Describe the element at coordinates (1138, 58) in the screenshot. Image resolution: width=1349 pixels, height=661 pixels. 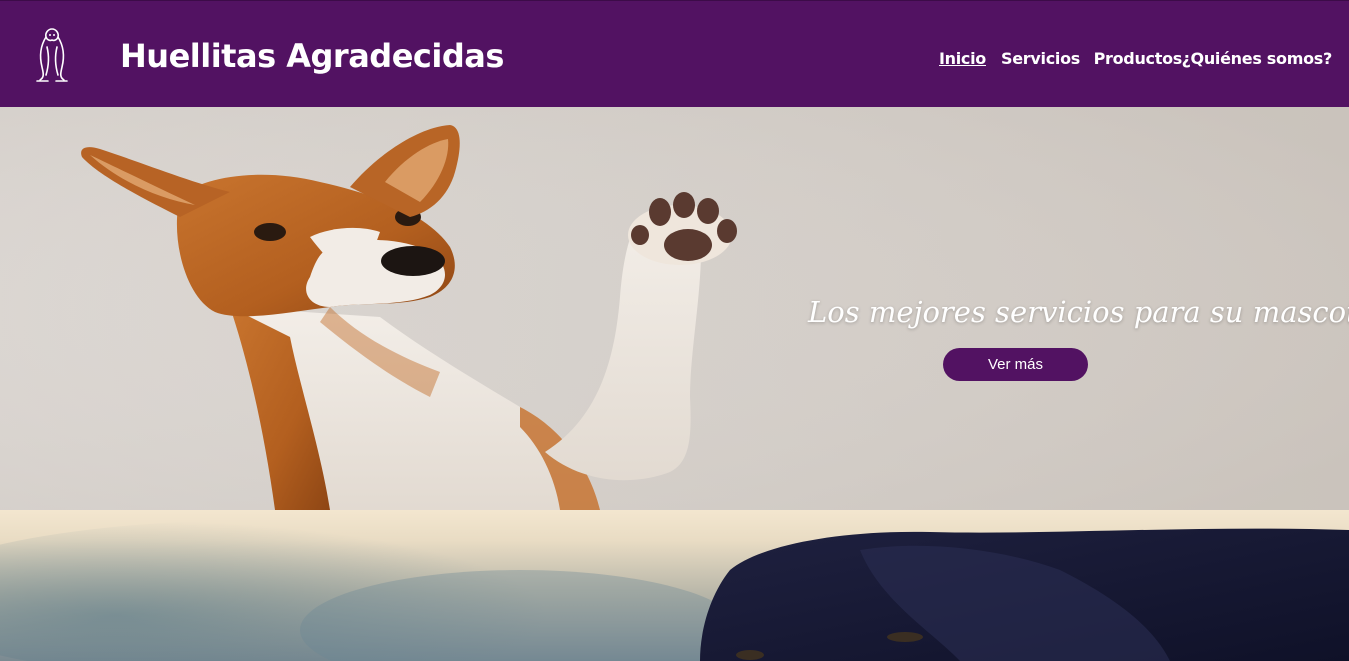
I see `nav-item-productos: Productos` at that location.